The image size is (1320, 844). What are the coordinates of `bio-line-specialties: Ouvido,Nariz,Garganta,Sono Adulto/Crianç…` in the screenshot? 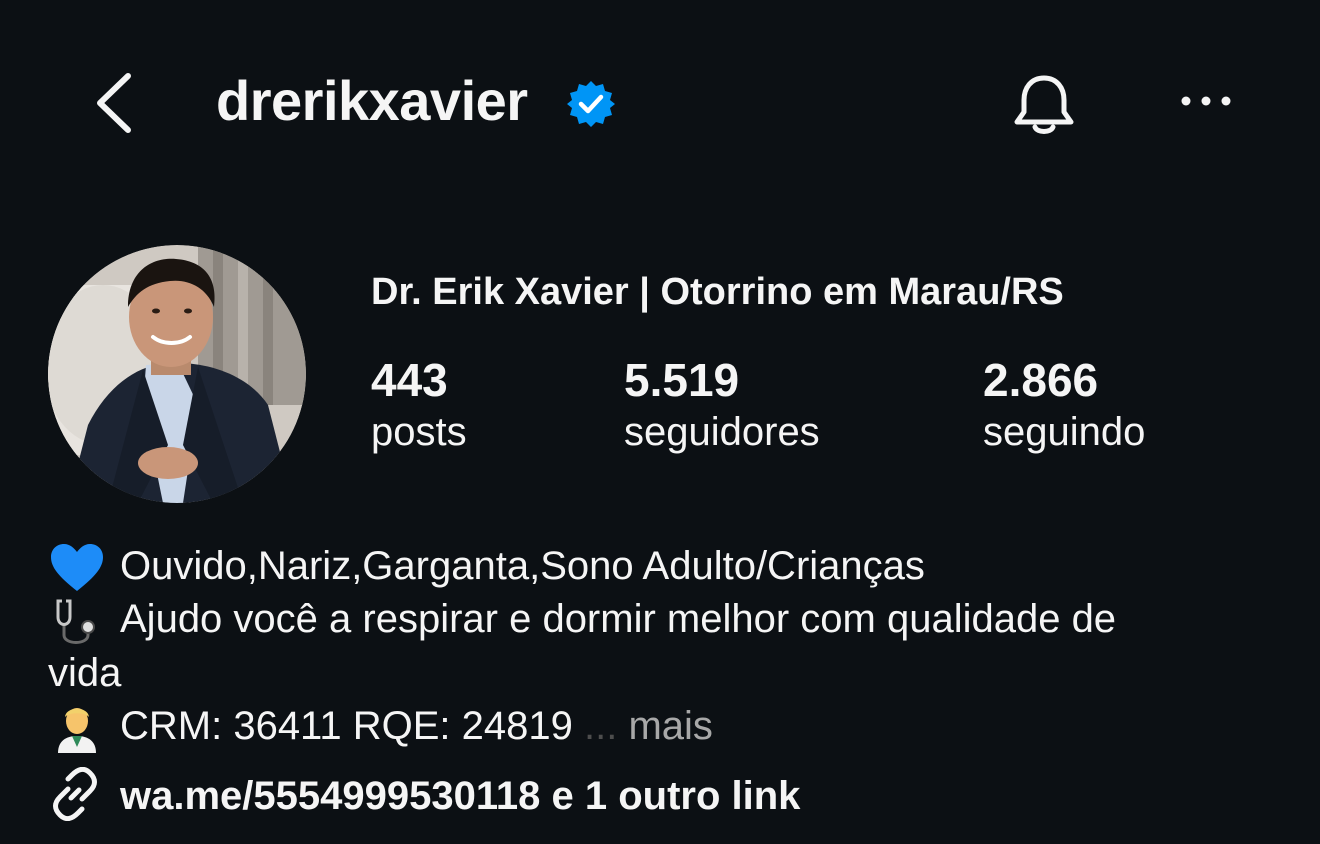 It's located at (663, 566).